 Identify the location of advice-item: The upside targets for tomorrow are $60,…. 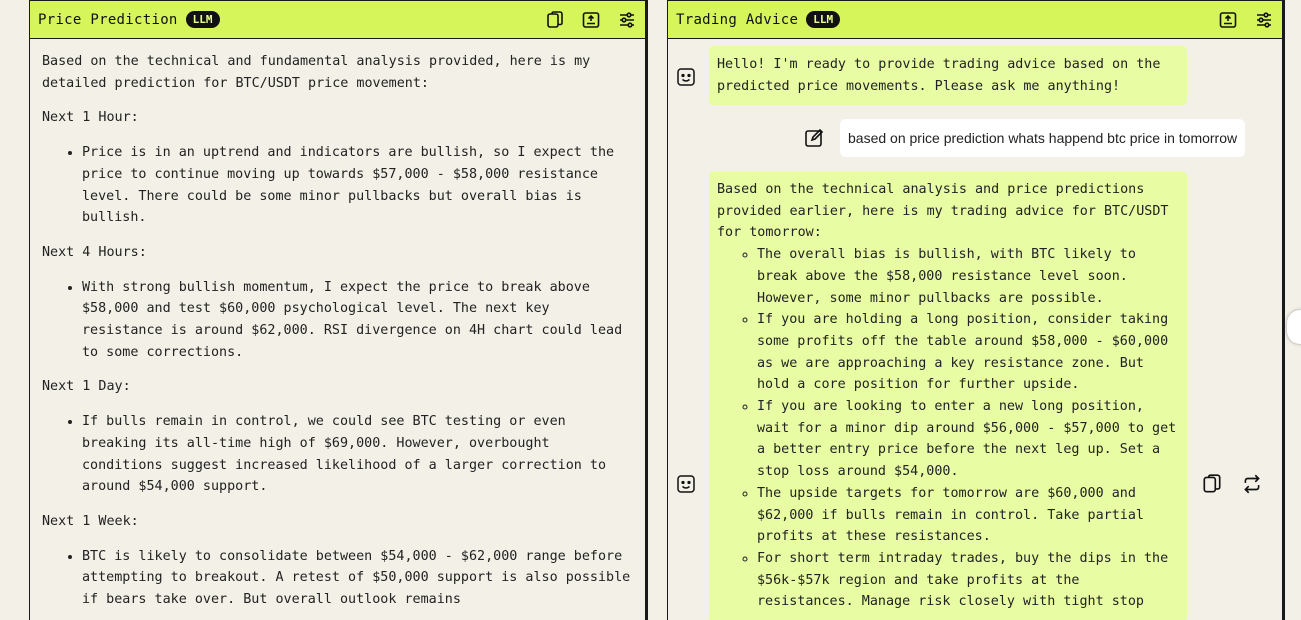
(968, 515).